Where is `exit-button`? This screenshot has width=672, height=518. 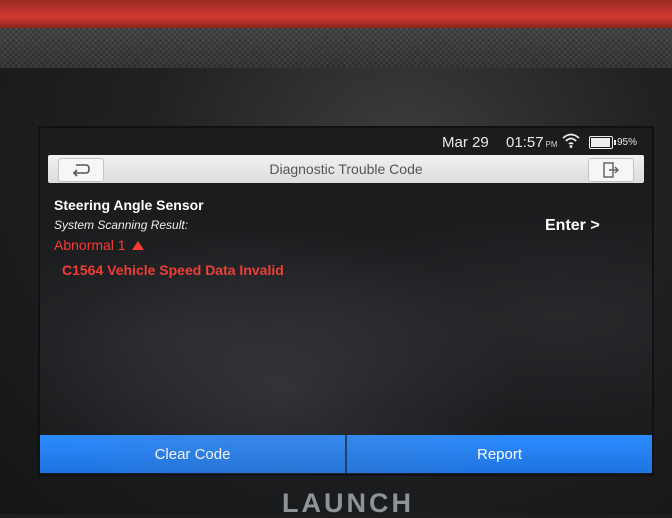
exit-button is located at coordinates (611, 170).